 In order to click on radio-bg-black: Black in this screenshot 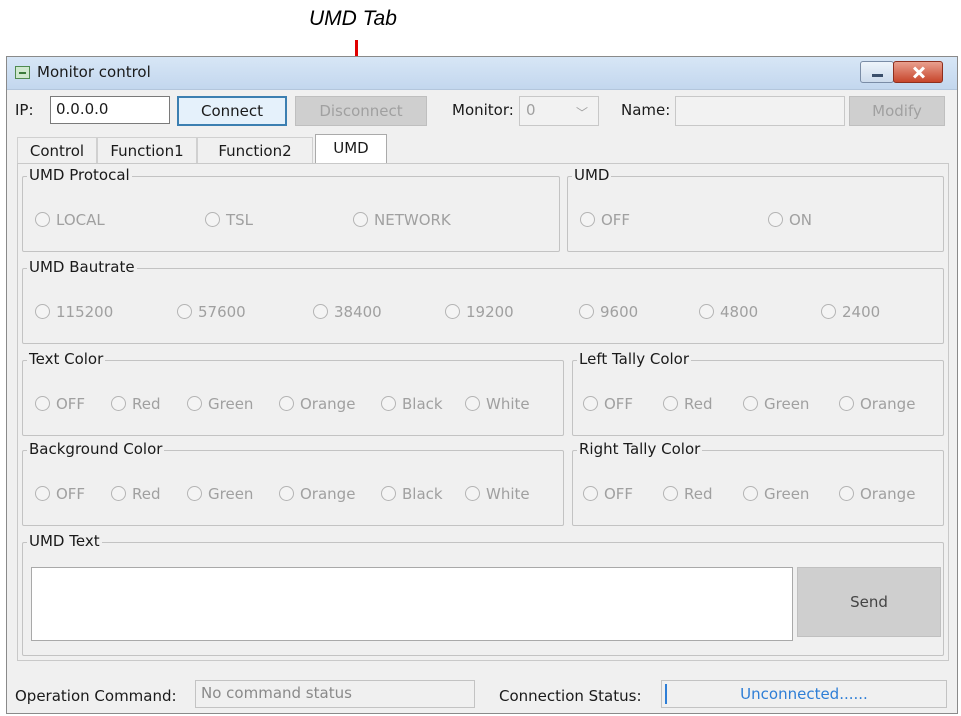, I will do `click(412, 494)`.